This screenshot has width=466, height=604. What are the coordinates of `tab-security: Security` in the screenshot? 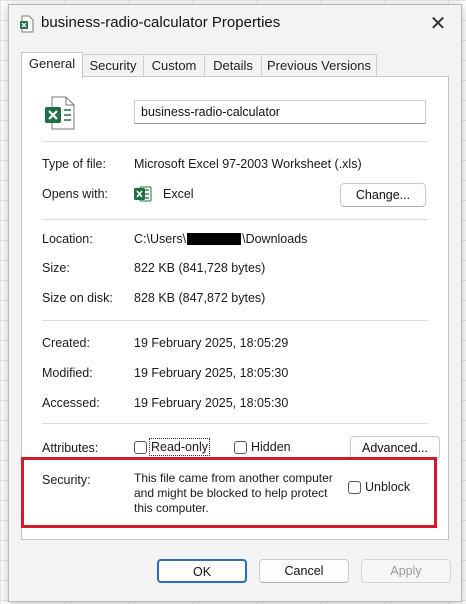 It's located at (113, 65).